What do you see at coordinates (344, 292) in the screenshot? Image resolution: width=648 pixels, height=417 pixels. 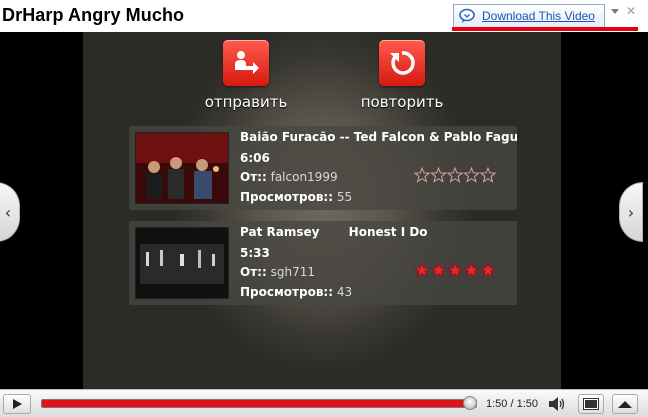 I see `views-count: 43` at bounding box center [344, 292].